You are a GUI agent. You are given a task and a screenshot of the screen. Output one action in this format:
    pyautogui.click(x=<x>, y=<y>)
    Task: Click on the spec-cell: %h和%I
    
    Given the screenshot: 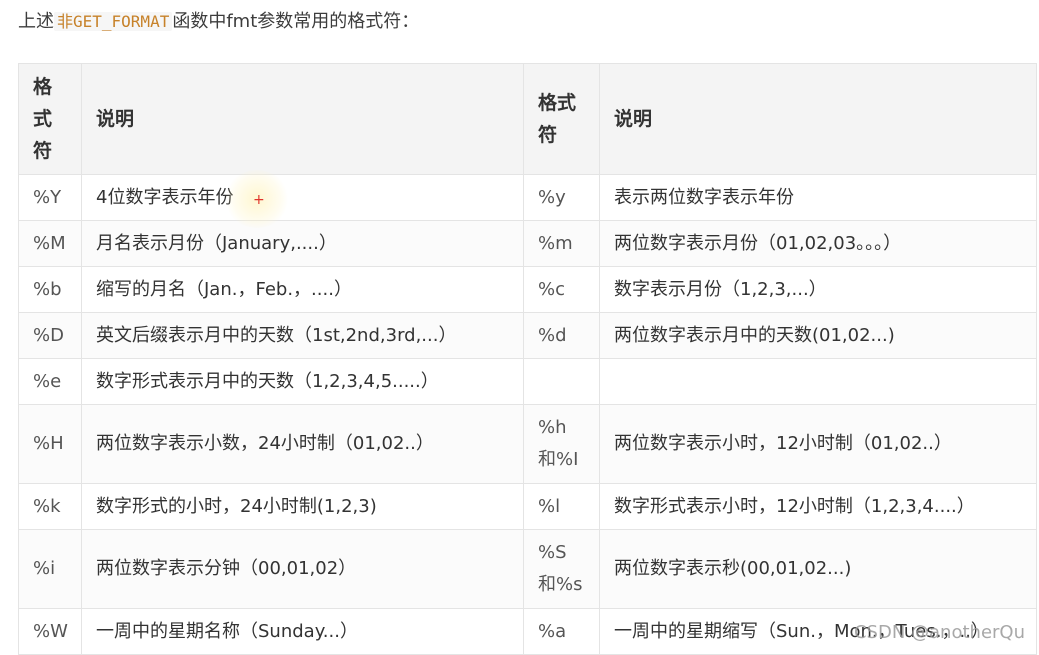 What is the action you would take?
    pyautogui.click(x=561, y=444)
    